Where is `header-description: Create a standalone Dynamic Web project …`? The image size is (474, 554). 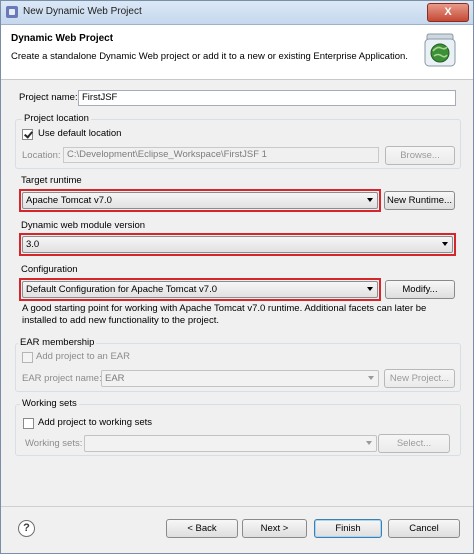 header-description: Create a standalone Dynamic Web project … is located at coordinates (209, 56).